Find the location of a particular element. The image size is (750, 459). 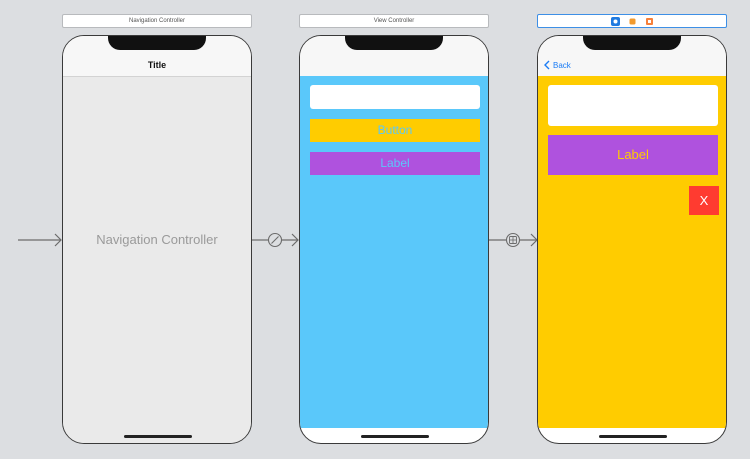

view-controller-icon is located at coordinates (615, 21).